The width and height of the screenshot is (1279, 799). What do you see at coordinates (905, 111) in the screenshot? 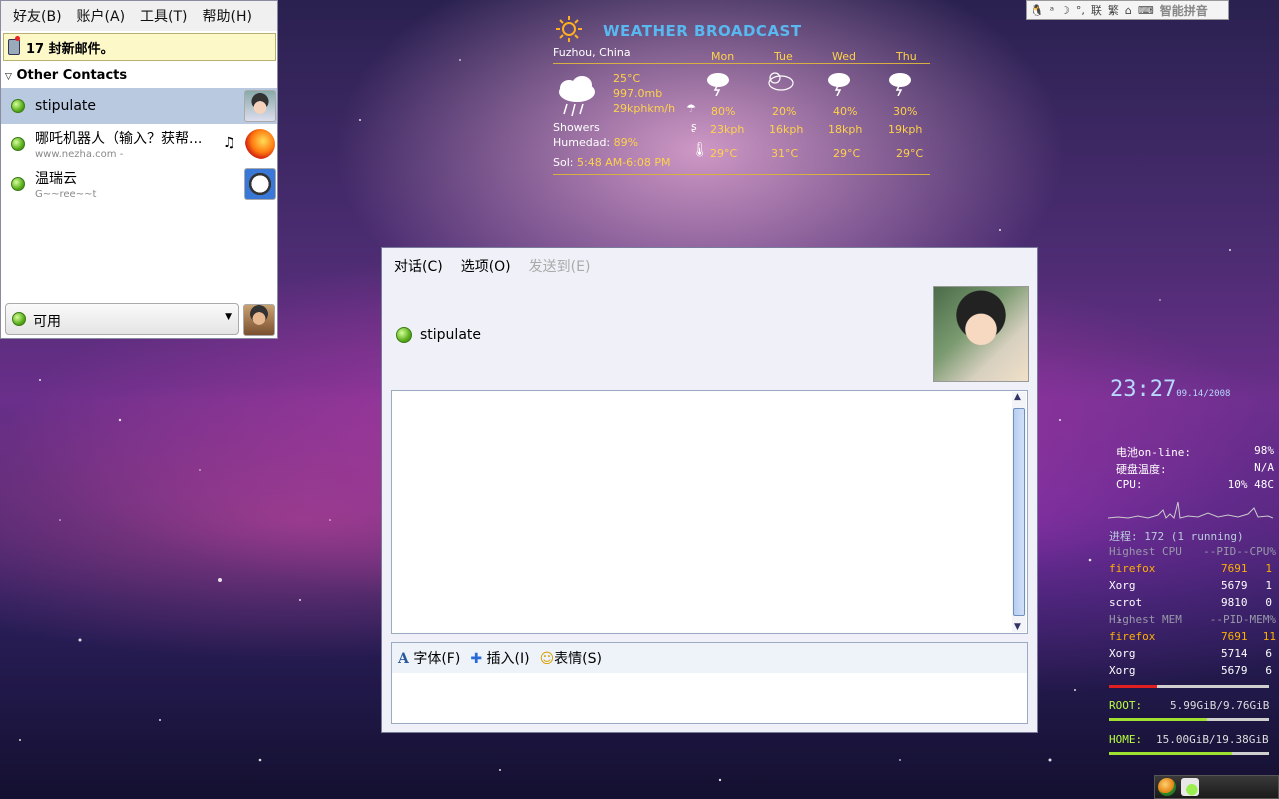
I see `forecast-precip: 30%` at bounding box center [905, 111].